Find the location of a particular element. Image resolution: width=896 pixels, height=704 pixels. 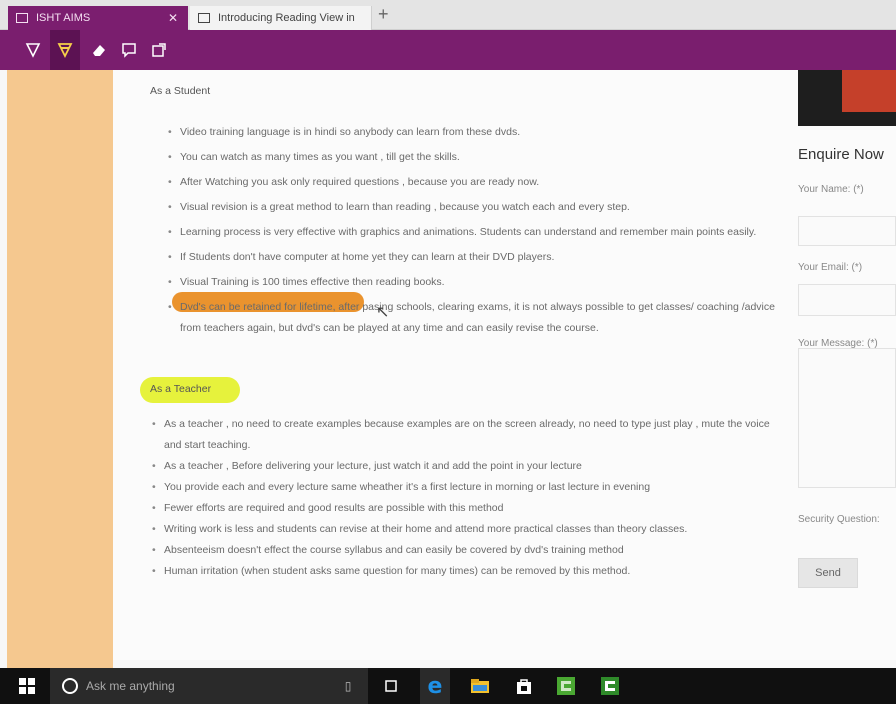

cortana-search-box: Ask me anything is located at coordinates (209, 686).